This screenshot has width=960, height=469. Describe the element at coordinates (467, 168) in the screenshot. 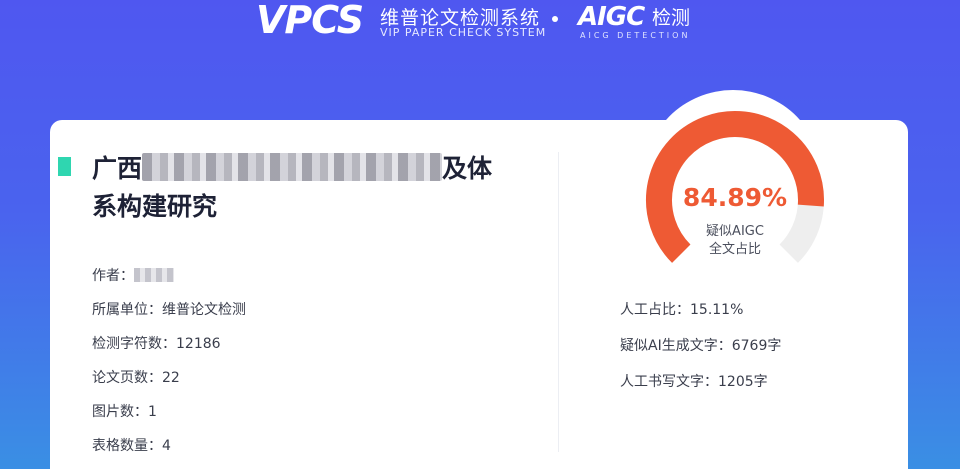

I see `title-suffix: 及体` at that location.